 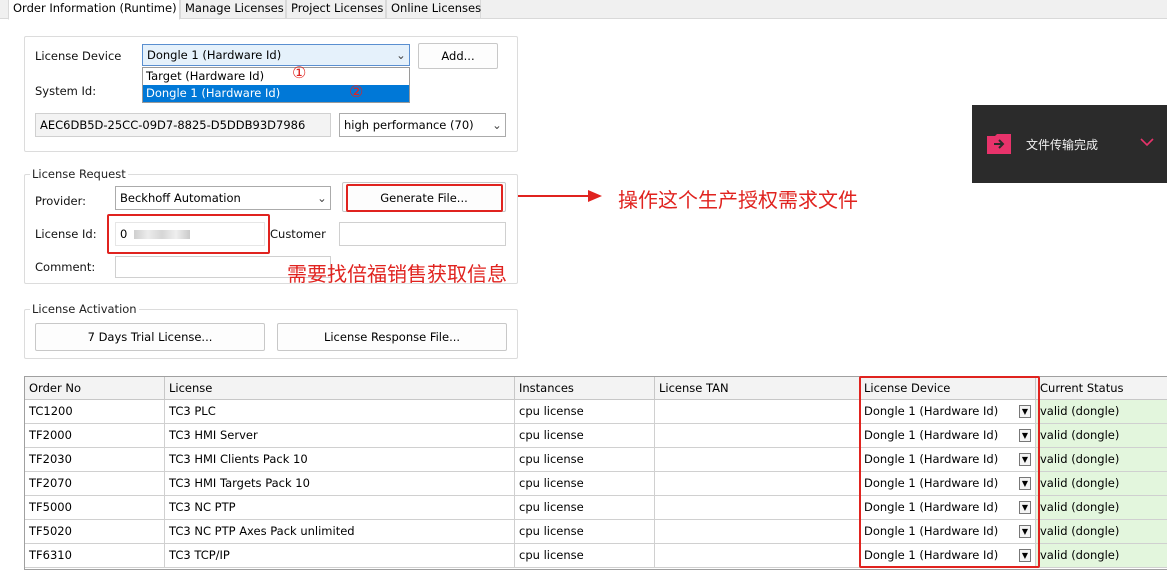 I want to click on file-transfer-toast: 文件传输完成, so click(x=1069, y=144).